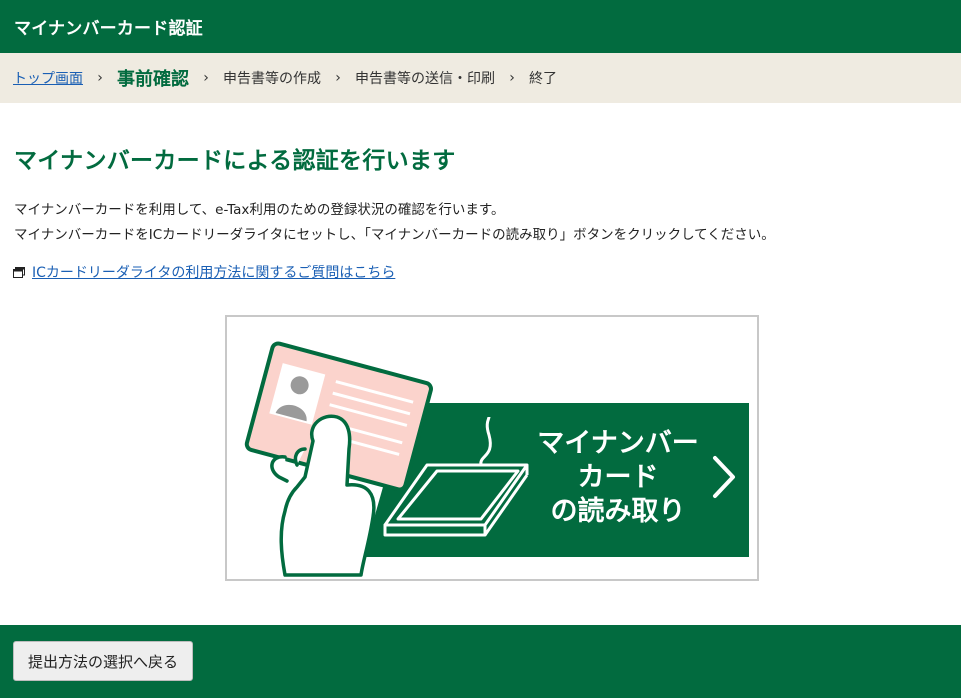 The width and height of the screenshot is (961, 698). Describe the element at coordinates (259, 210) in the screenshot. I see `description-line-1: マイナンバーカードを利用して、e-Tax利用のための登録状況の確認を行います。` at that location.